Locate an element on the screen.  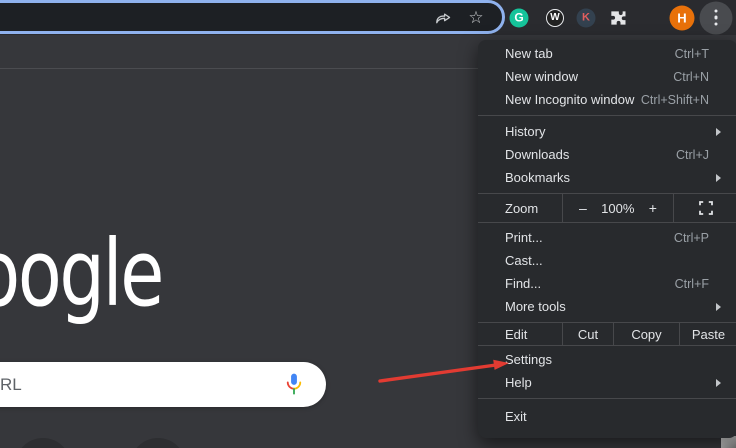
menu-item-new-incognito-window: New Incognito window Ctrl+Shift+N is located at coordinates (607, 99).